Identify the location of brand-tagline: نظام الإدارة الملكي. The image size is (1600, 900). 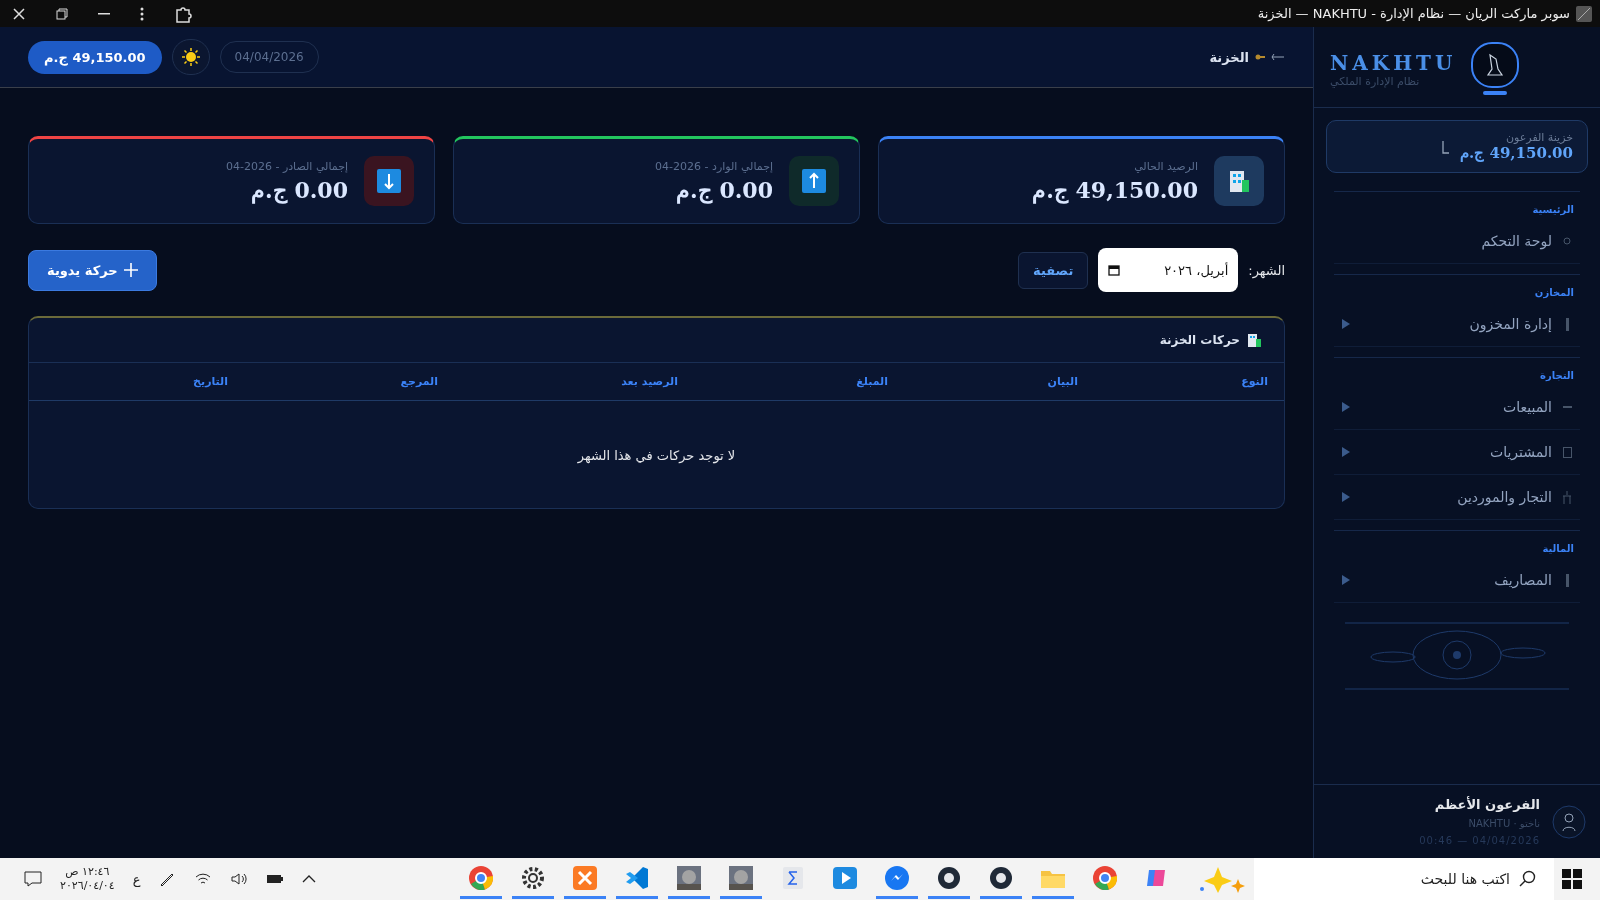
(1375, 81).